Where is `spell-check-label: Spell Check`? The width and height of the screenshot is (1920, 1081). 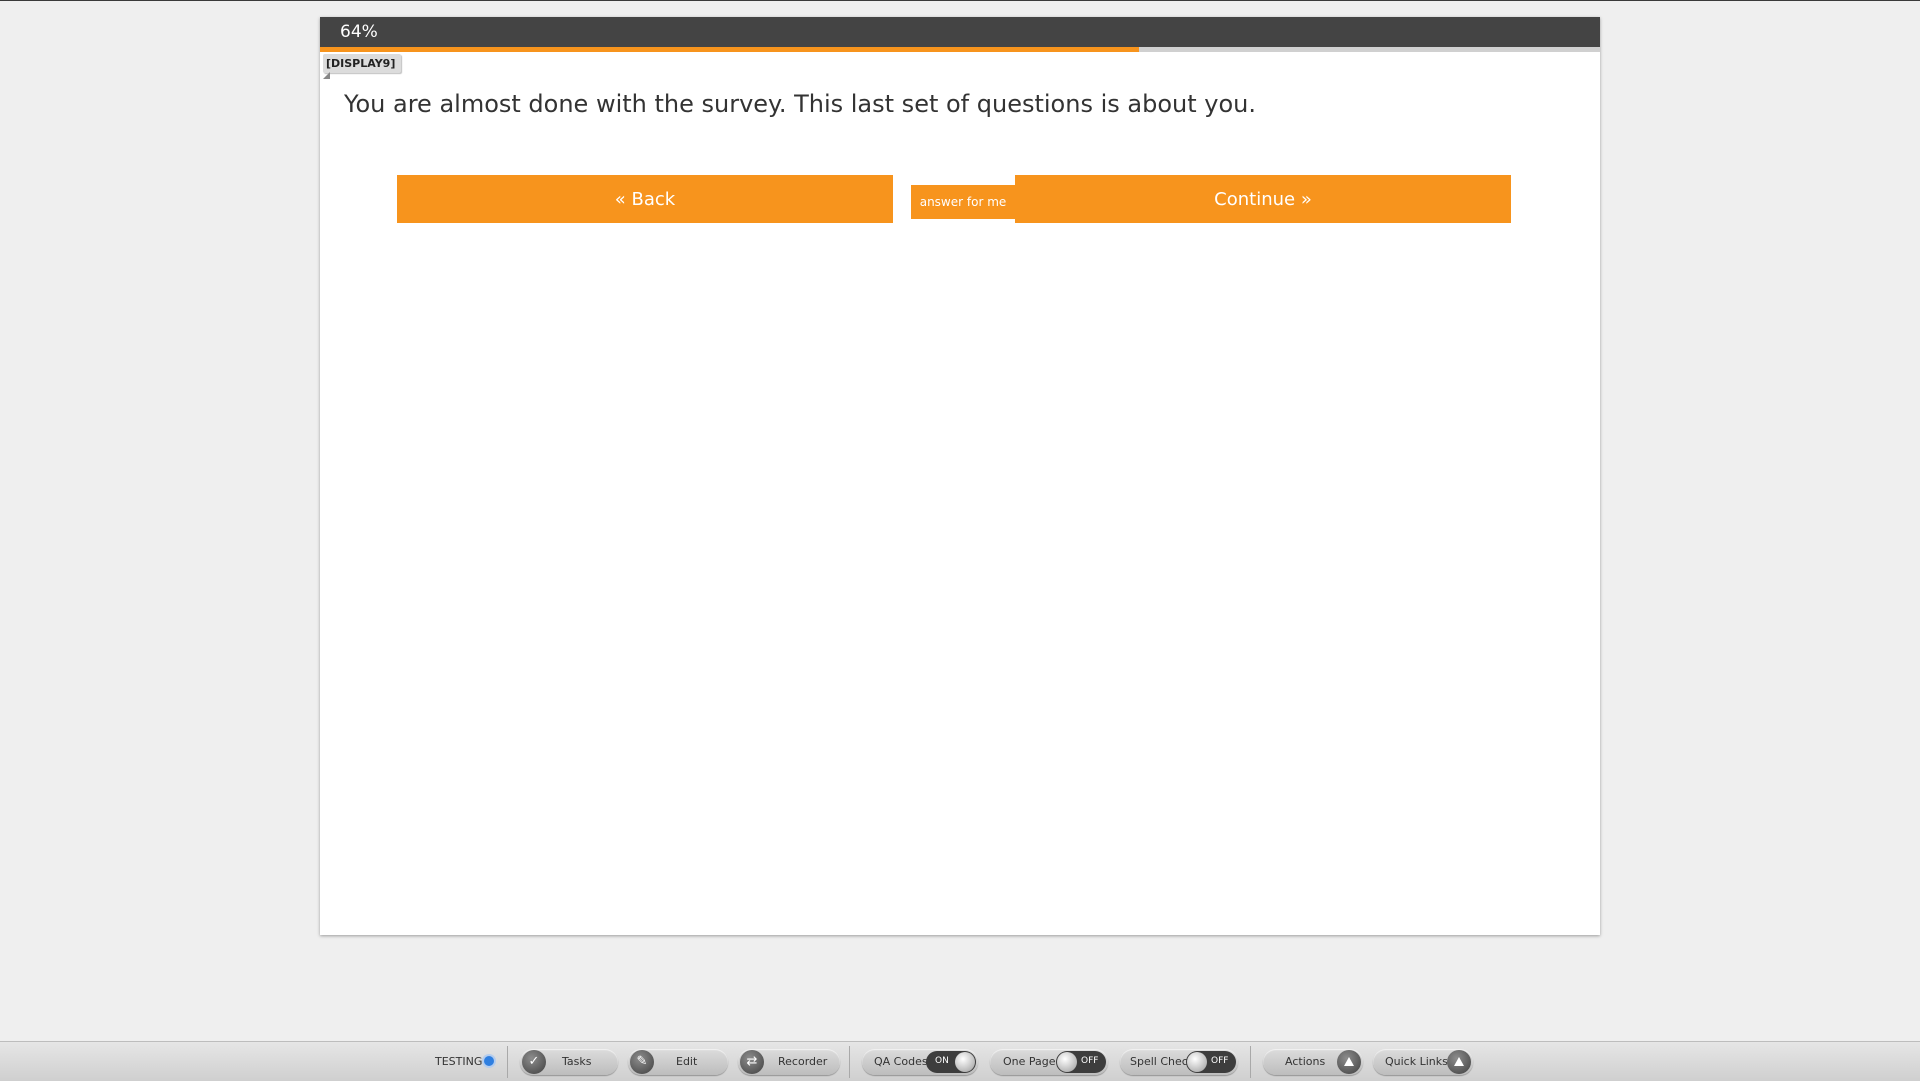 spell-check-label: Spell Check is located at coordinates (1162, 1061).